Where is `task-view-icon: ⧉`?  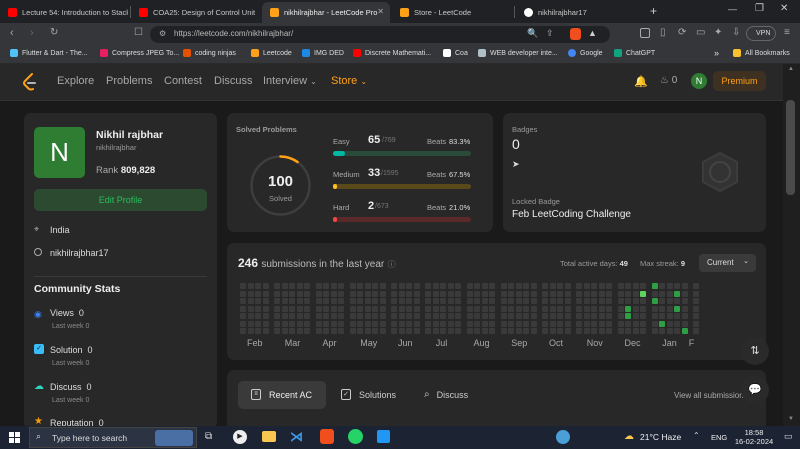 task-view-icon: ⧉ is located at coordinates (208, 436).